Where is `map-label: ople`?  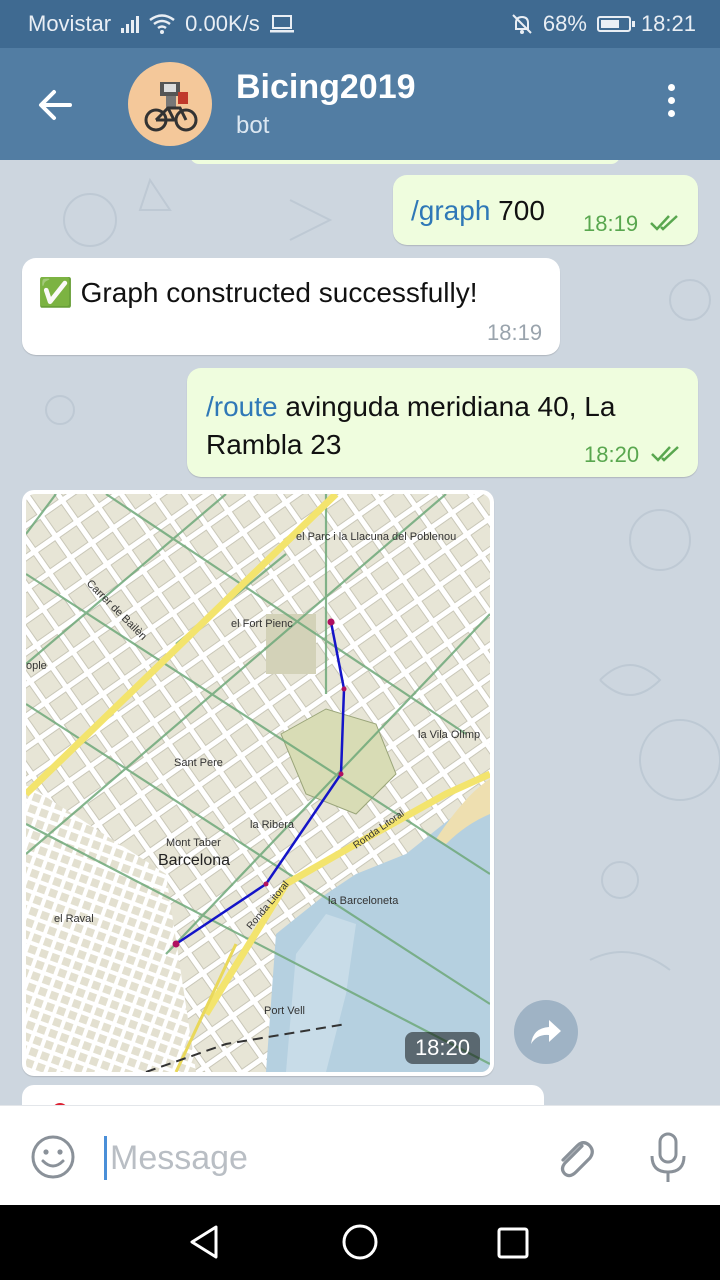
map-label: ople is located at coordinates (36, 666).